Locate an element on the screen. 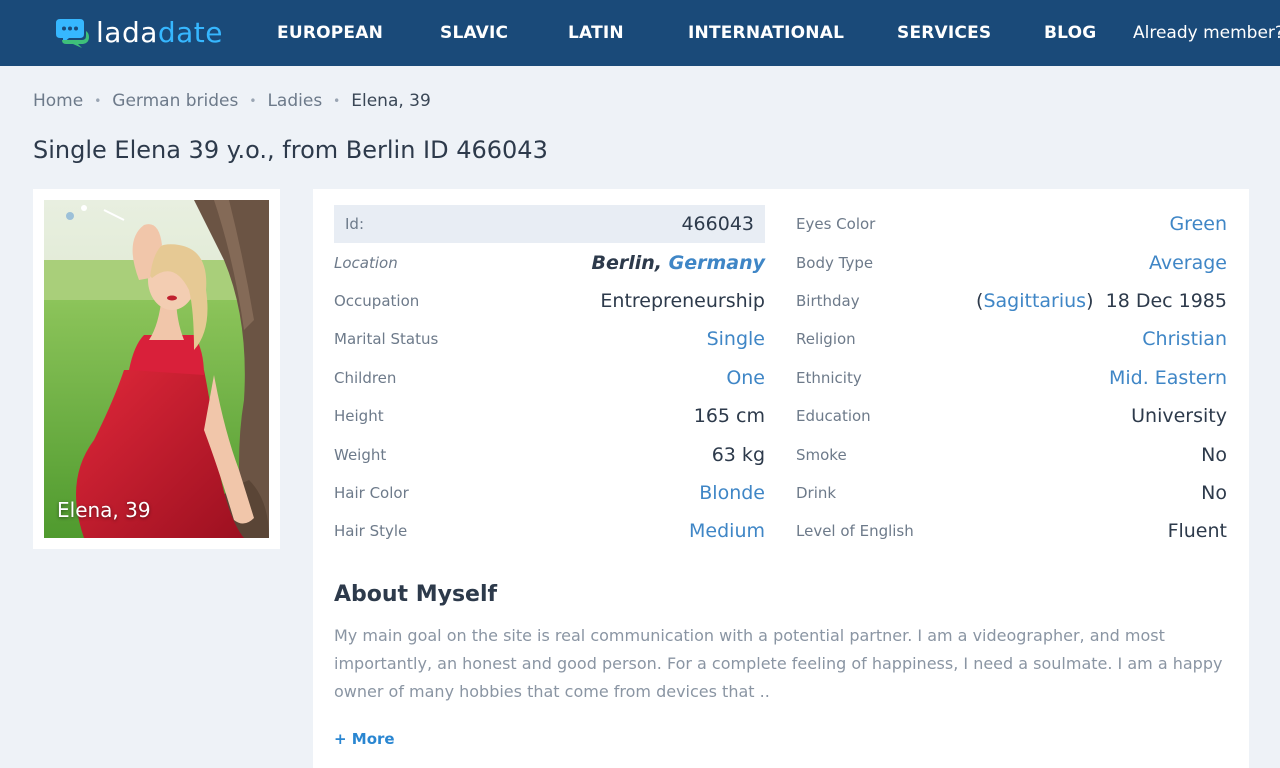 The height and width of the screenshot is (768, 1280). about-title: About Myself is located at coordinates (416, 594).